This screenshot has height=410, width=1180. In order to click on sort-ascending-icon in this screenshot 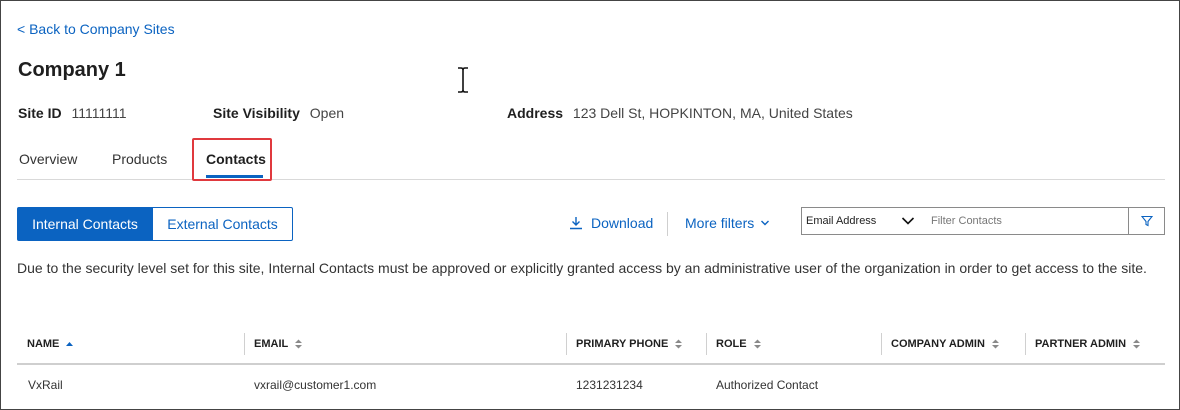, I will do `click(70, 344)`.